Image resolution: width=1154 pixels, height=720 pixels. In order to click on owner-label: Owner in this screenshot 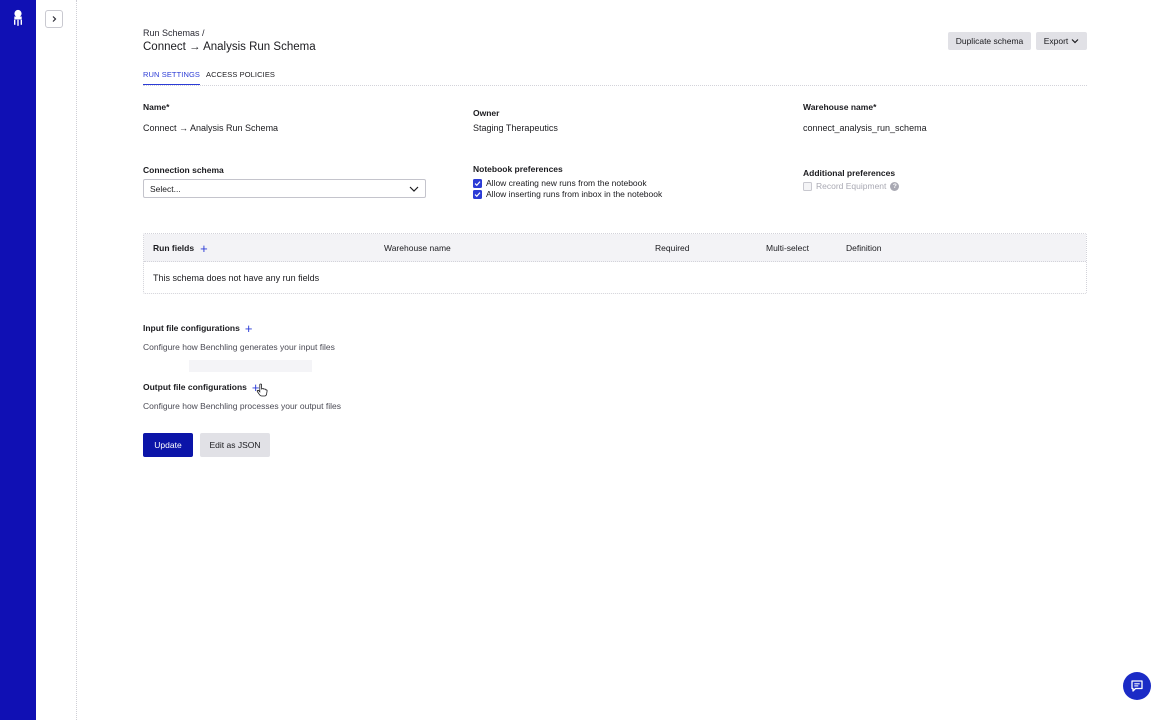, I will do `click(486, 113)`.